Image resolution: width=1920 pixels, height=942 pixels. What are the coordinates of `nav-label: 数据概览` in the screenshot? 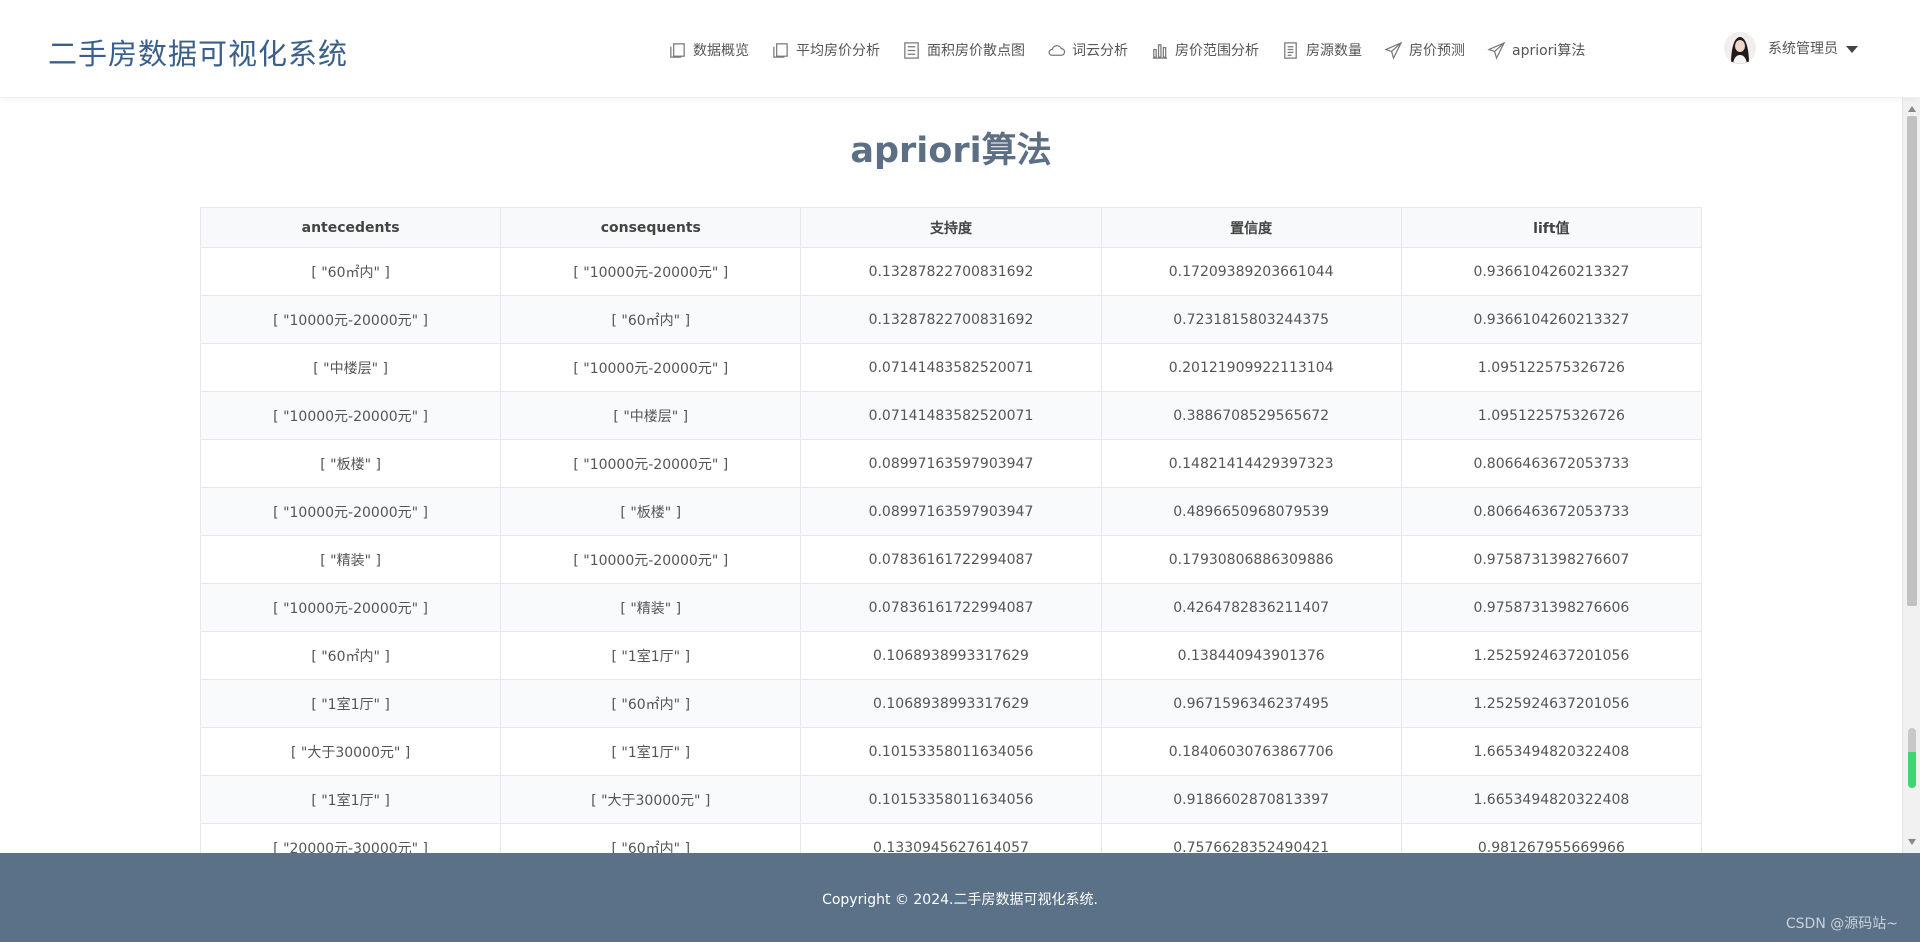 It's located at (721, 51).